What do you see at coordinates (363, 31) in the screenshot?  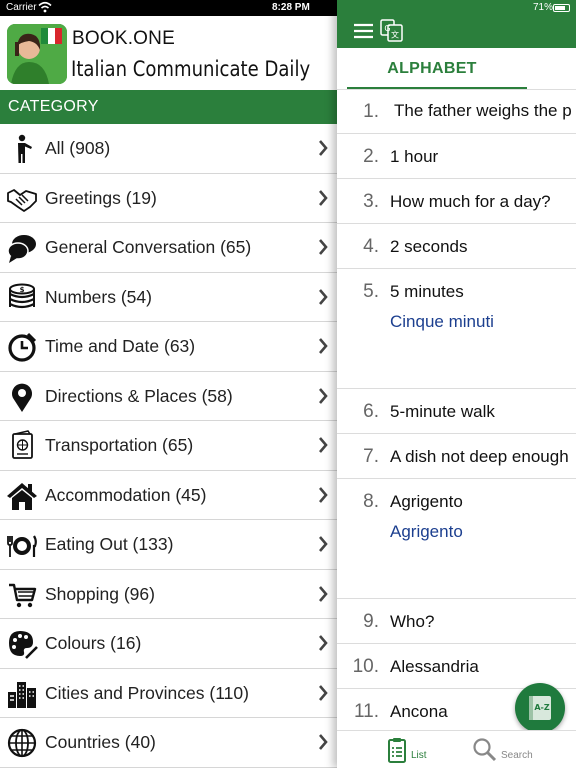 I see `menu-icon` at bounding box center [363, 31].